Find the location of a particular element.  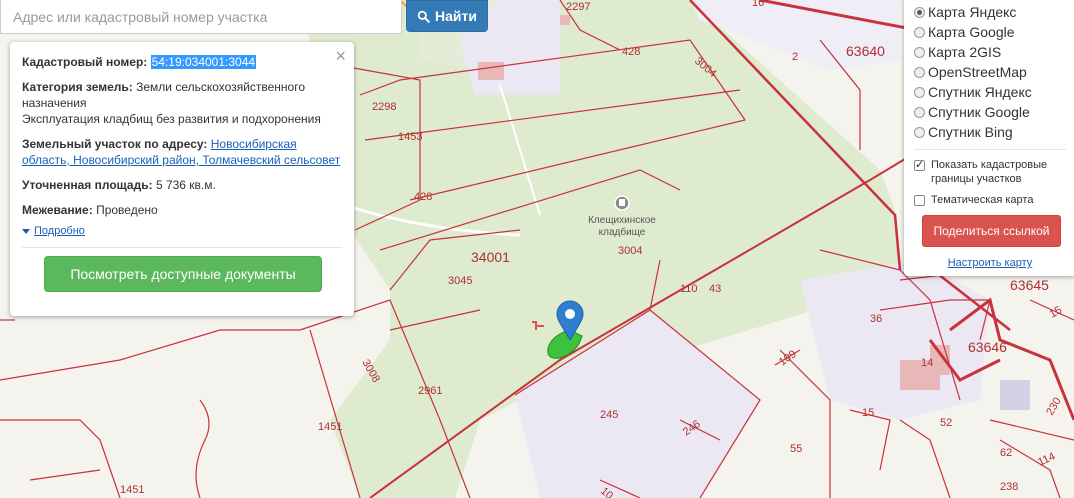

map-label: 63646 is located at coordinates (987, 347).